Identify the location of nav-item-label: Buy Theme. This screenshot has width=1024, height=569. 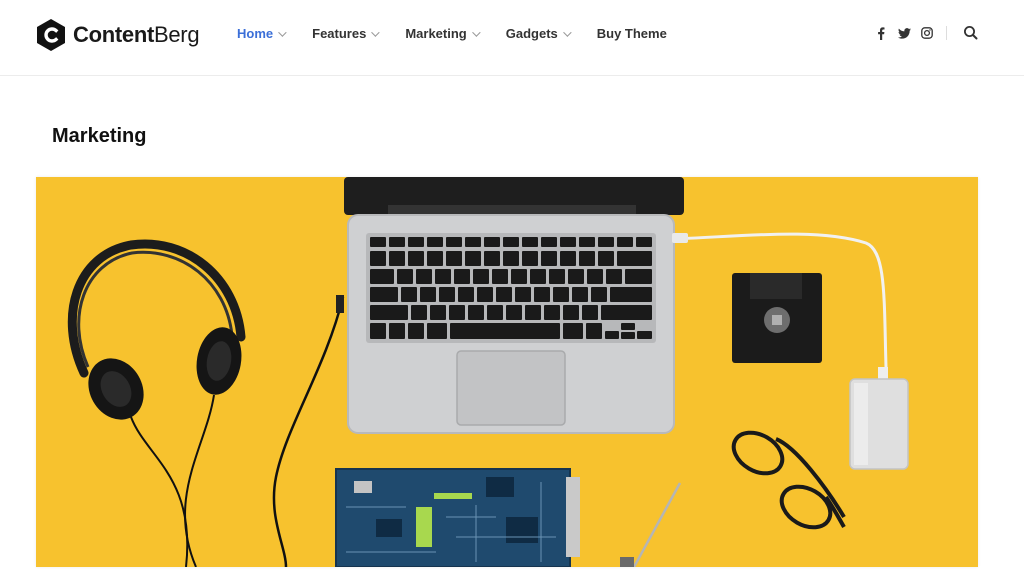
(631, 33).